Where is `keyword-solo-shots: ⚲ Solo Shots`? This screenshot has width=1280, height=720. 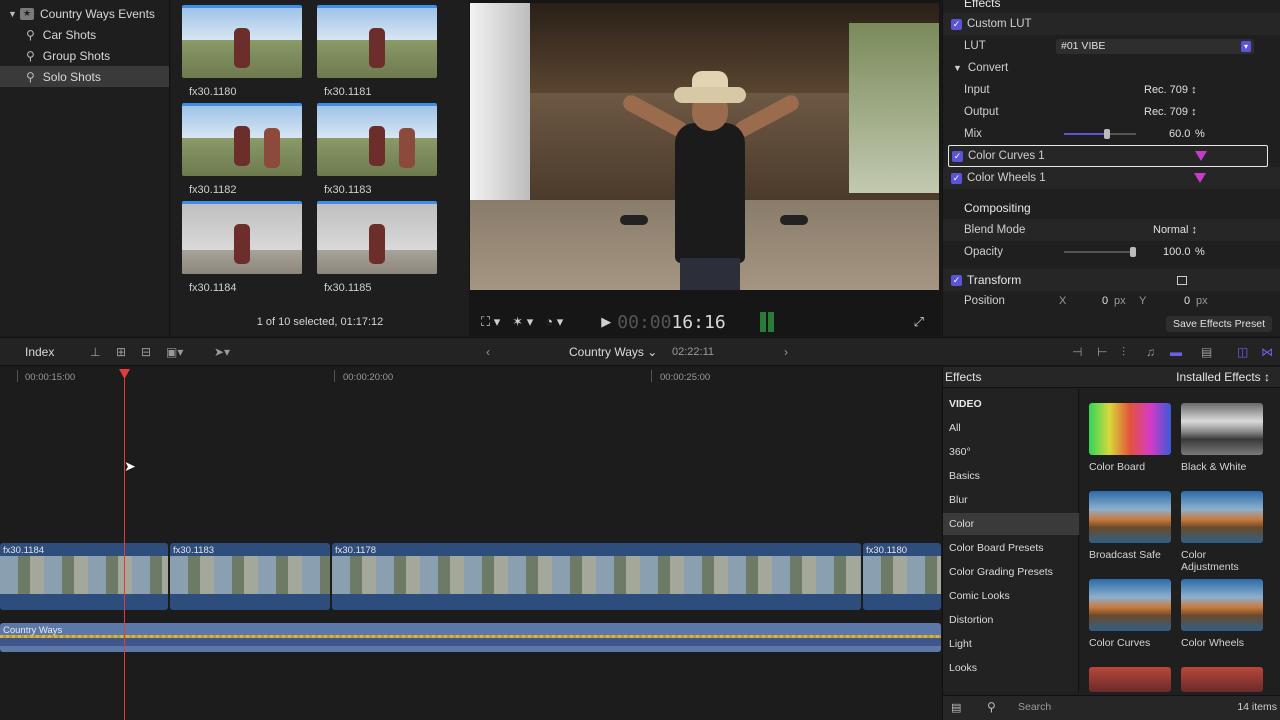
keyword-solo-shots: ⚲ Solo Shots is located at coordinates (84, 76).